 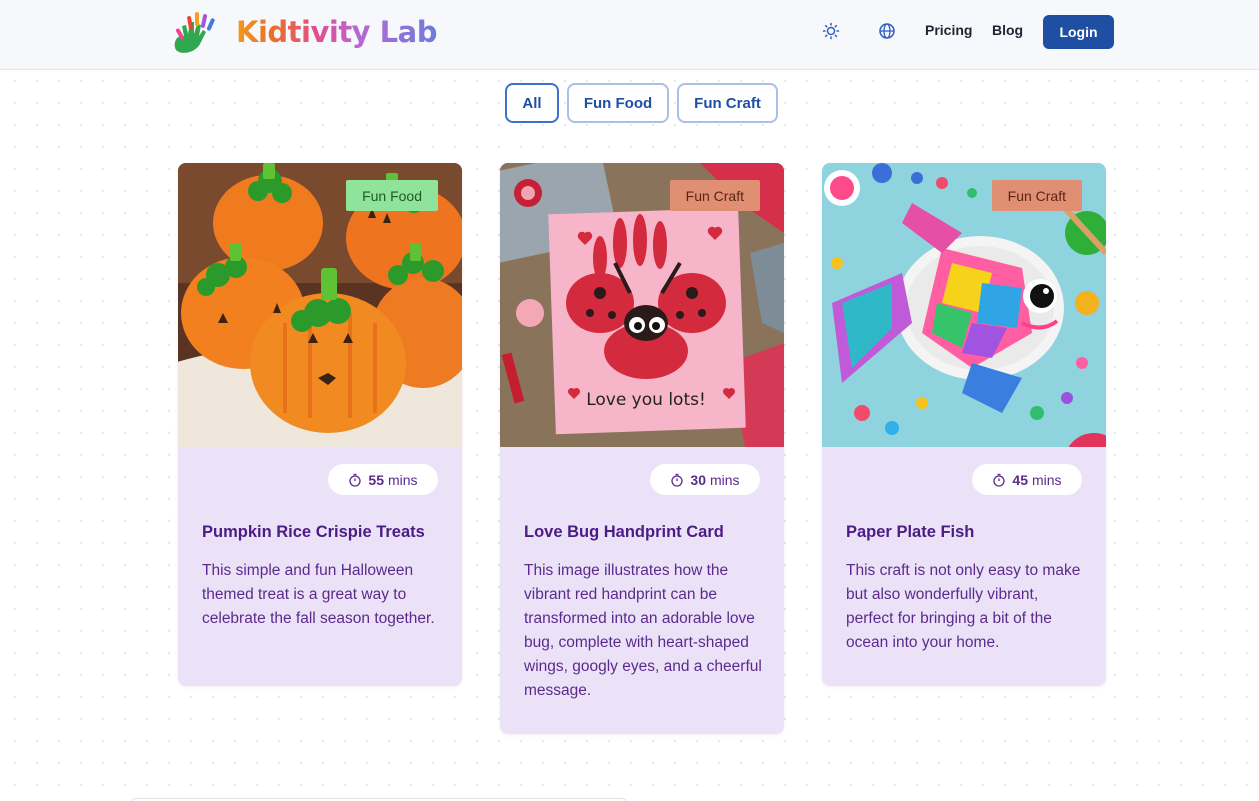 I want to click on duration-pill: 30 mins, so click(x=705, y=479).